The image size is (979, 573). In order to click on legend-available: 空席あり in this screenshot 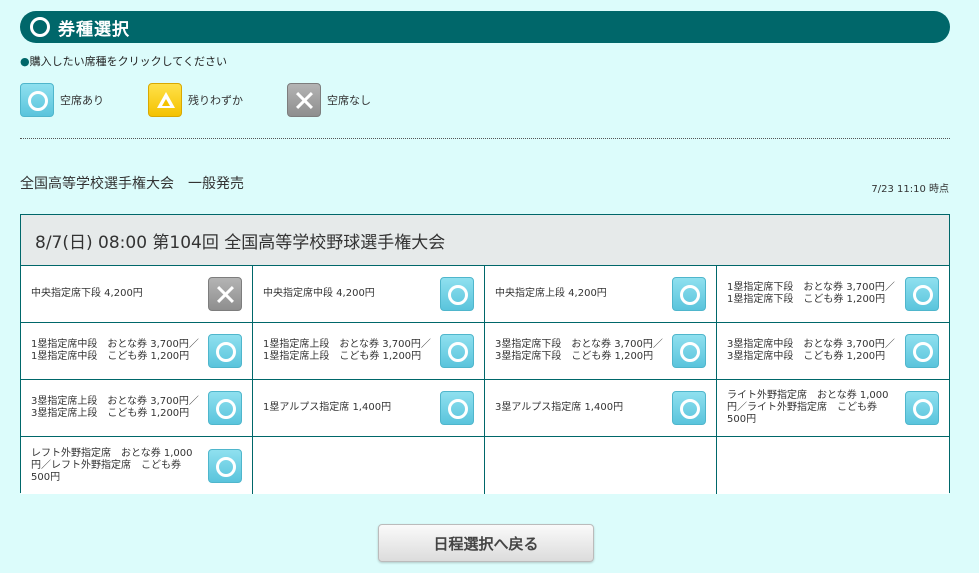, I will do `click(62, 100)`.